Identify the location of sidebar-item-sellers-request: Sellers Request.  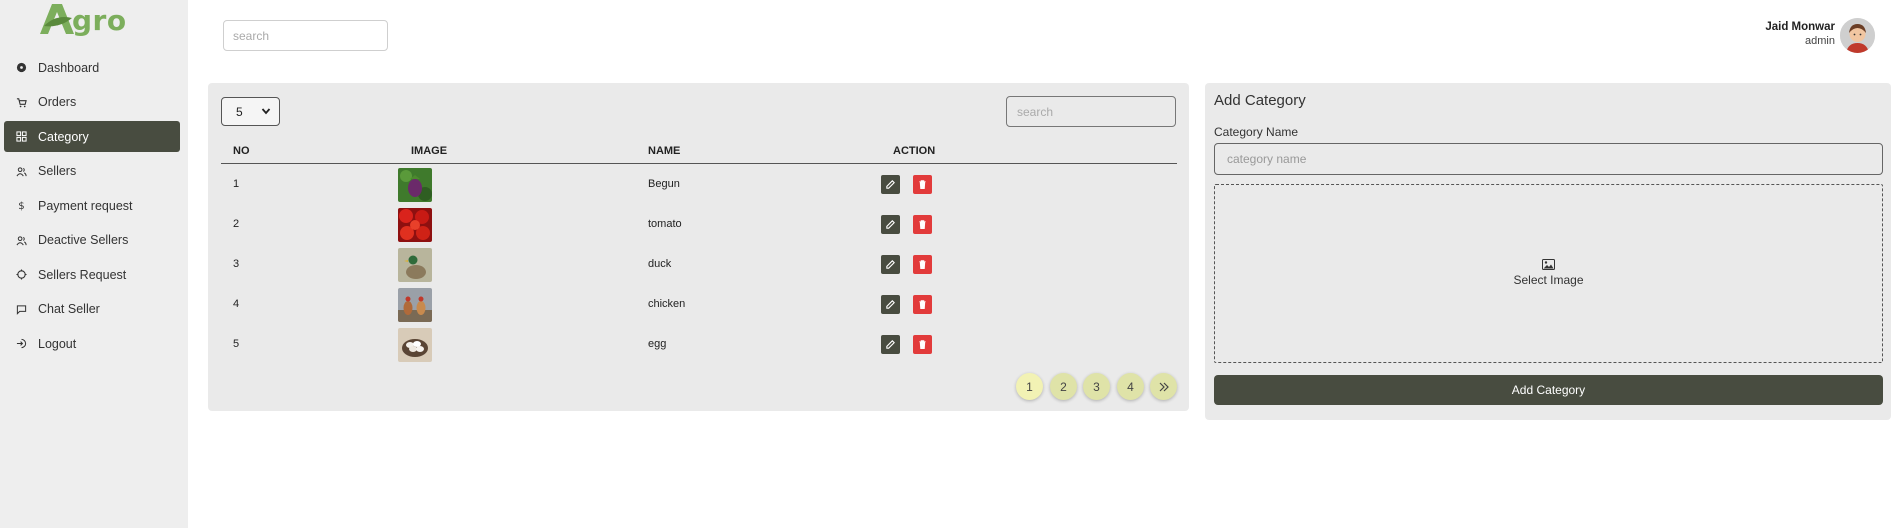
(92, 274).